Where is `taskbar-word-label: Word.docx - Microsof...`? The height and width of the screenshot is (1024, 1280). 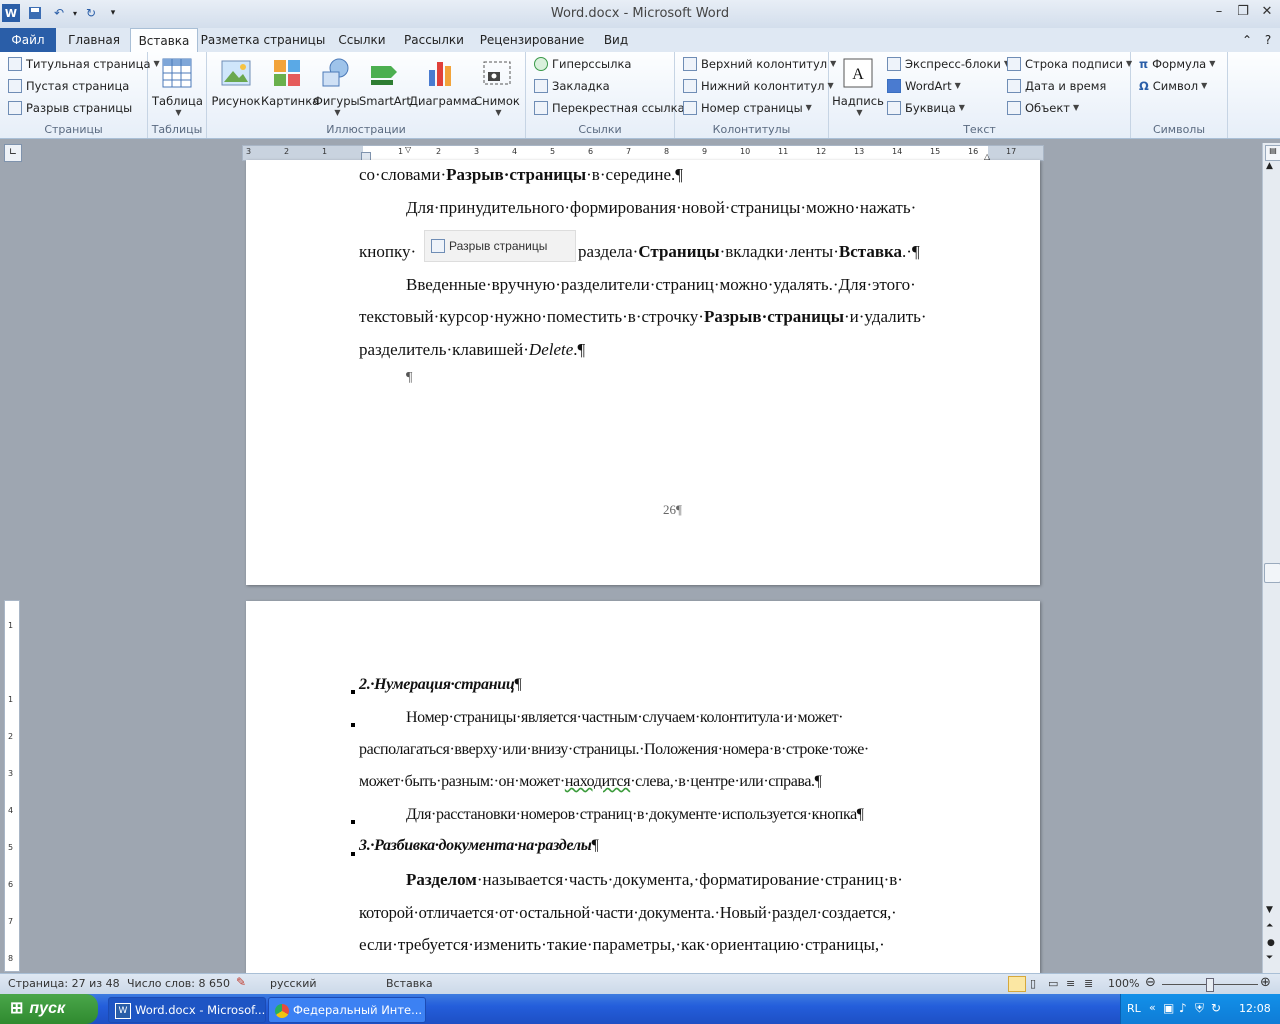
taskbar-word-label: Word.docx - Microsof... is located at coordinates (200, 1010).